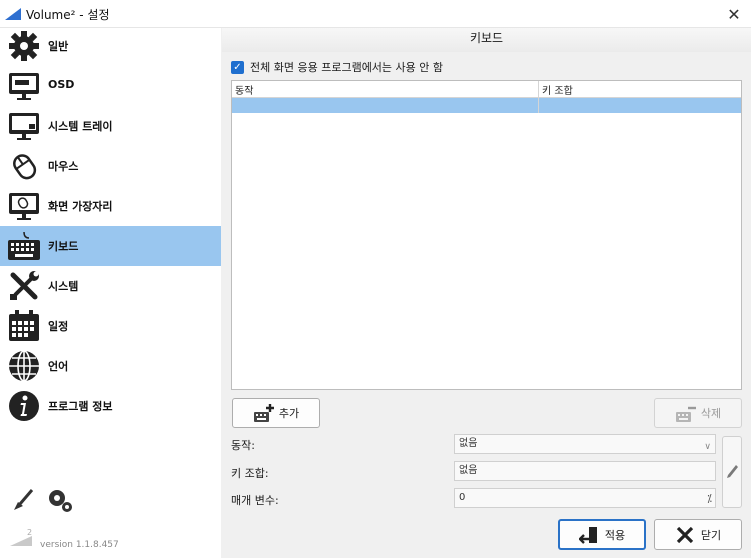  I want to click on sidebar-item-osd: OSD, so click(110, 86).